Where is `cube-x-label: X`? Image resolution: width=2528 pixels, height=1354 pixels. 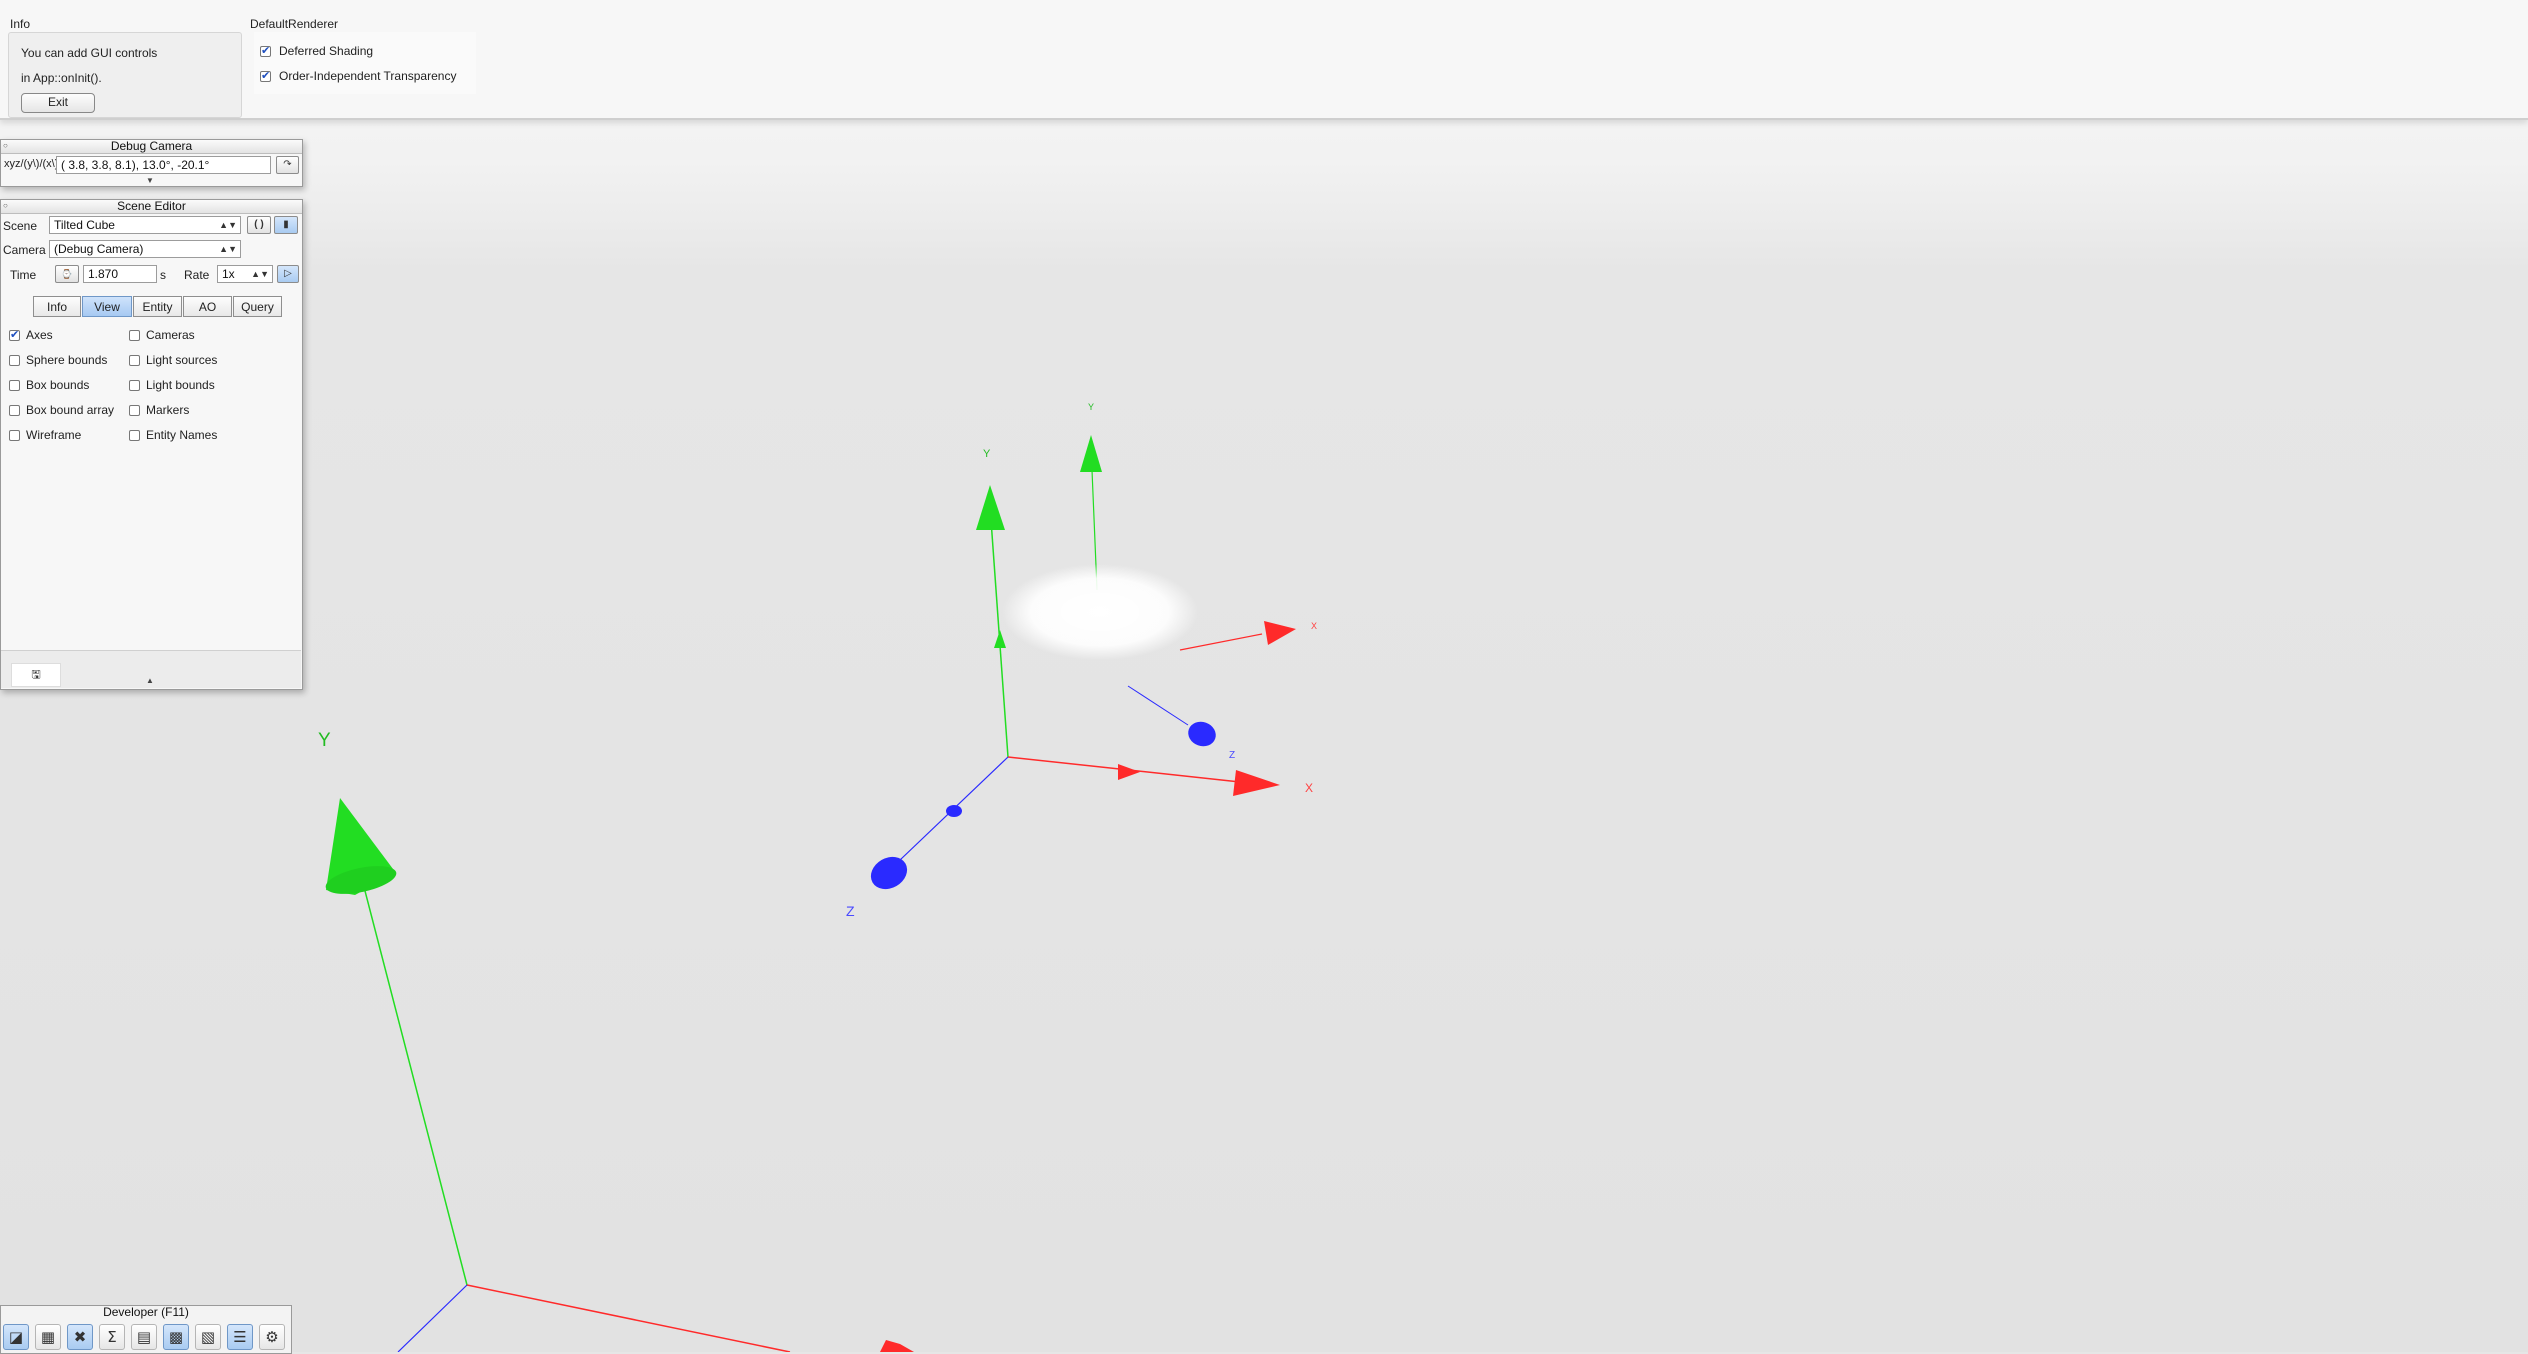 cube-x-label: X is located at coordinates (1309, 788).